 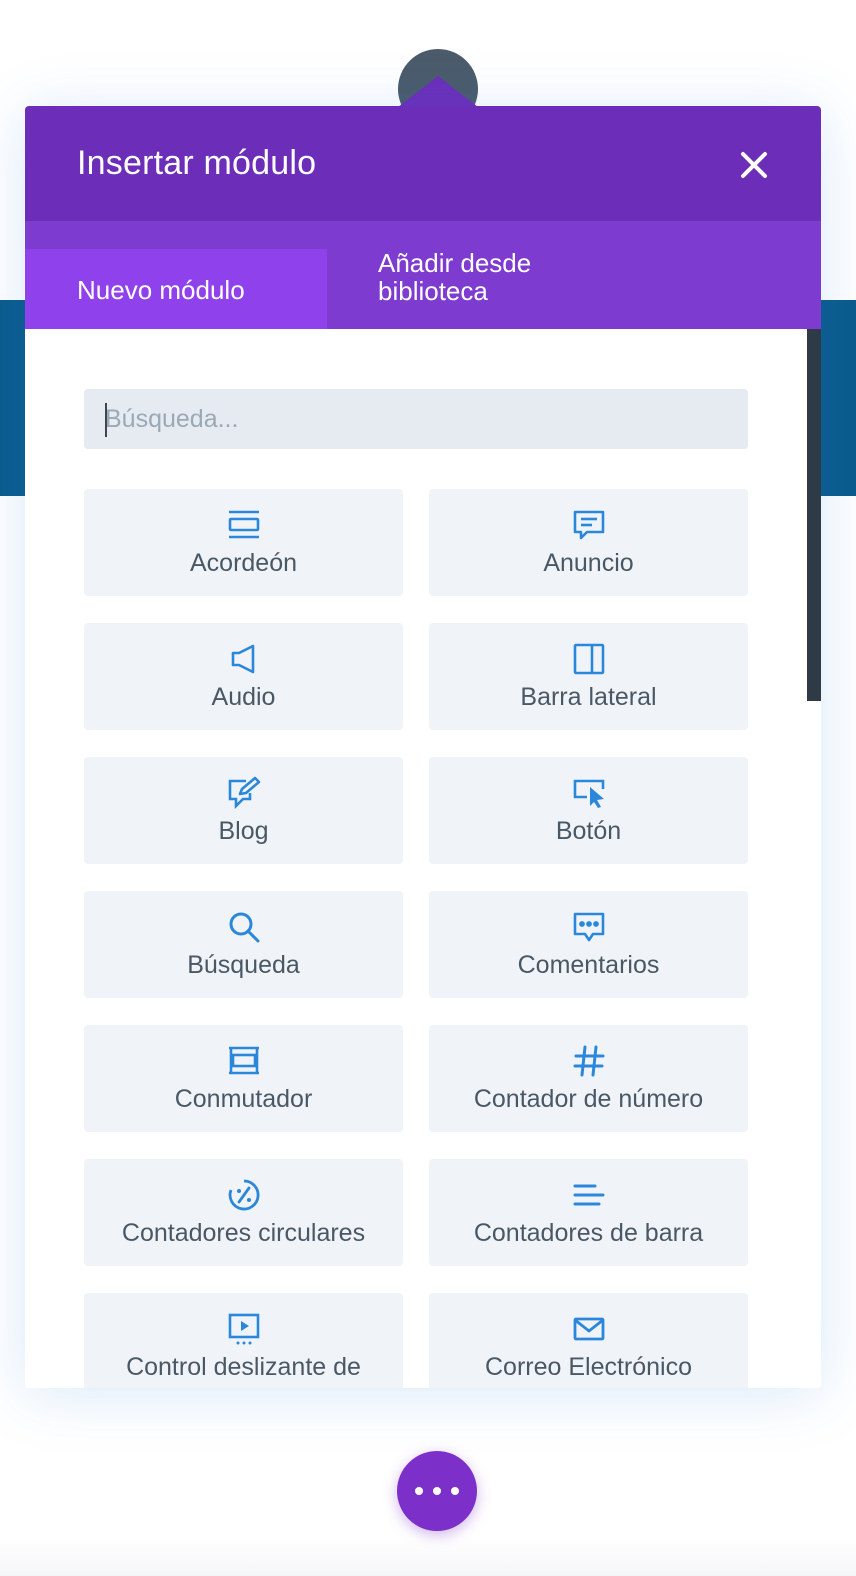 What do you see at coordinates (243, 1233) in the screenshot?
I see `module-label: Contadores circulares` at bounding box center [243, 1233].